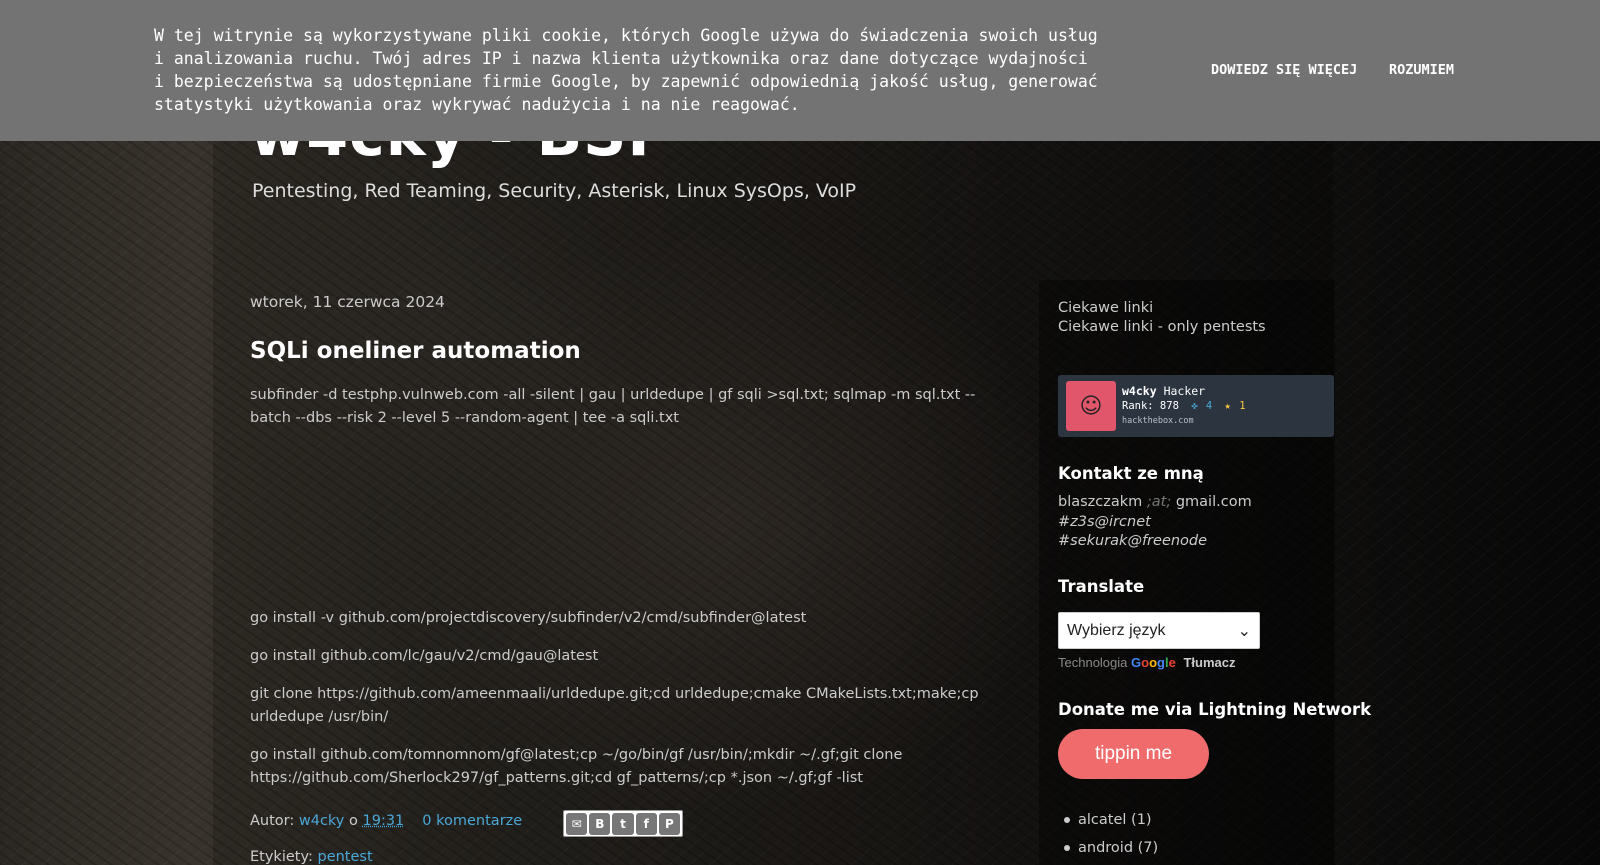  I want to click on chevron-down-icon: ⌄, so click(1244, 631).